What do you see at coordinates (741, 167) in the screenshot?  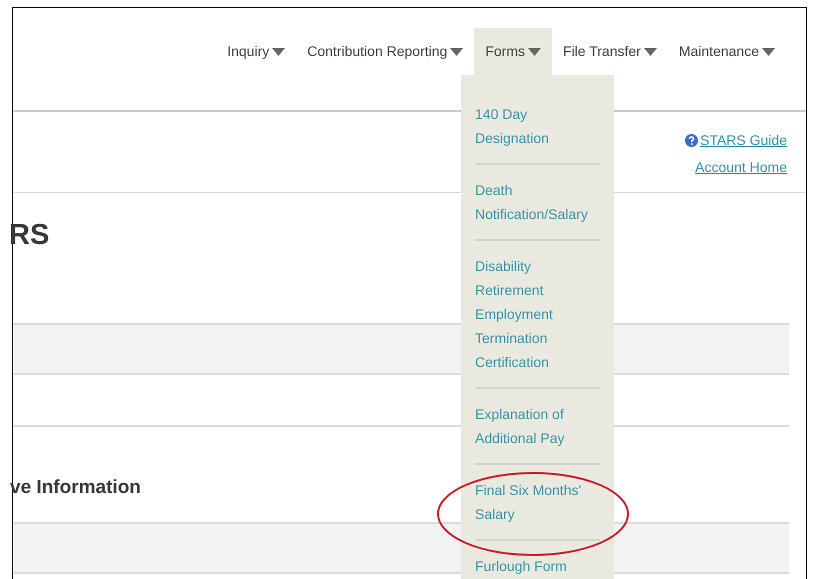 I see `account-home-link: Account Home` at bounding box center [741, 167].